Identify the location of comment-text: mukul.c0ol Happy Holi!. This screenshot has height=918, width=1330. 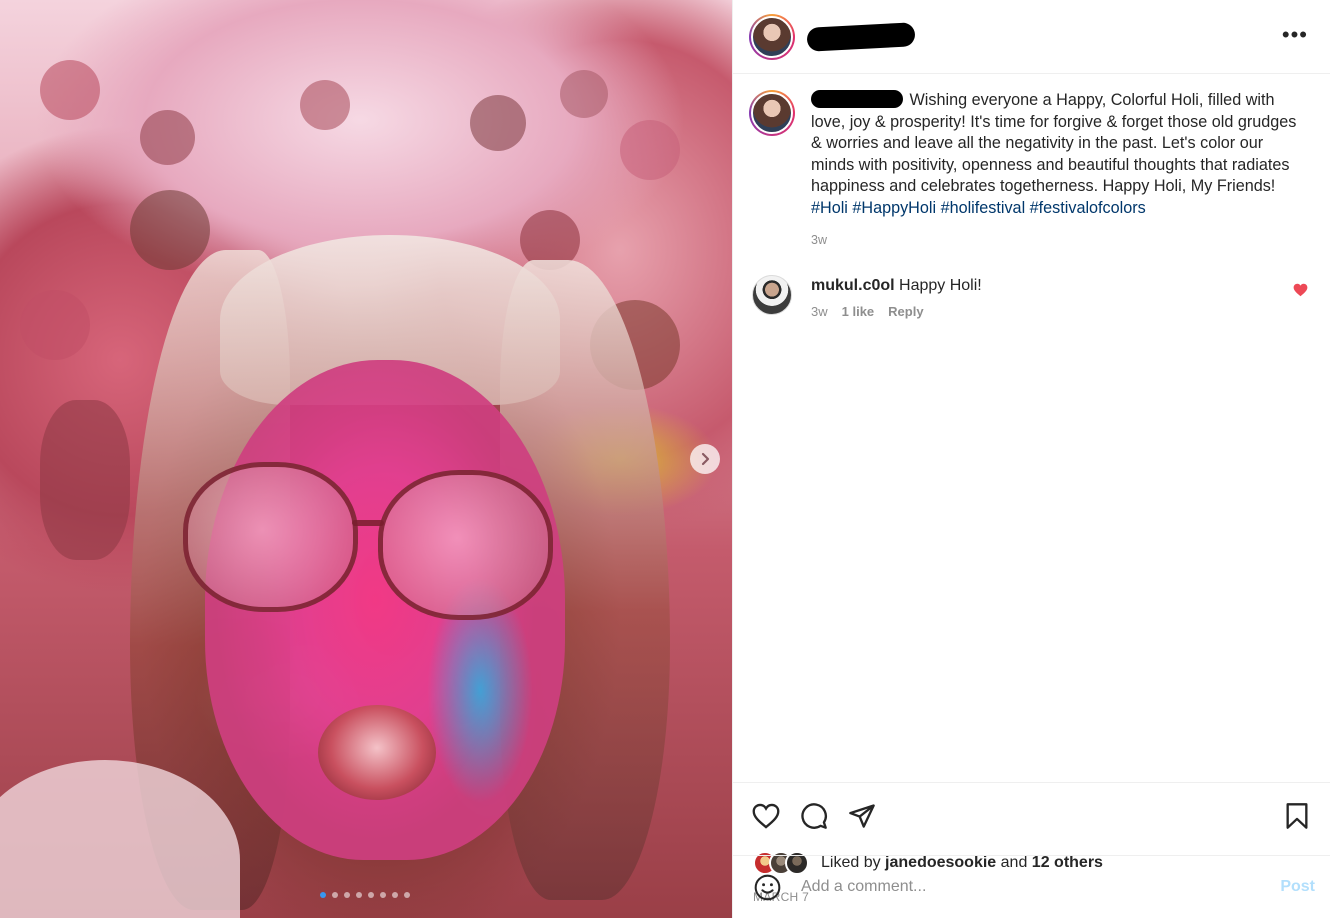
(896, 285).